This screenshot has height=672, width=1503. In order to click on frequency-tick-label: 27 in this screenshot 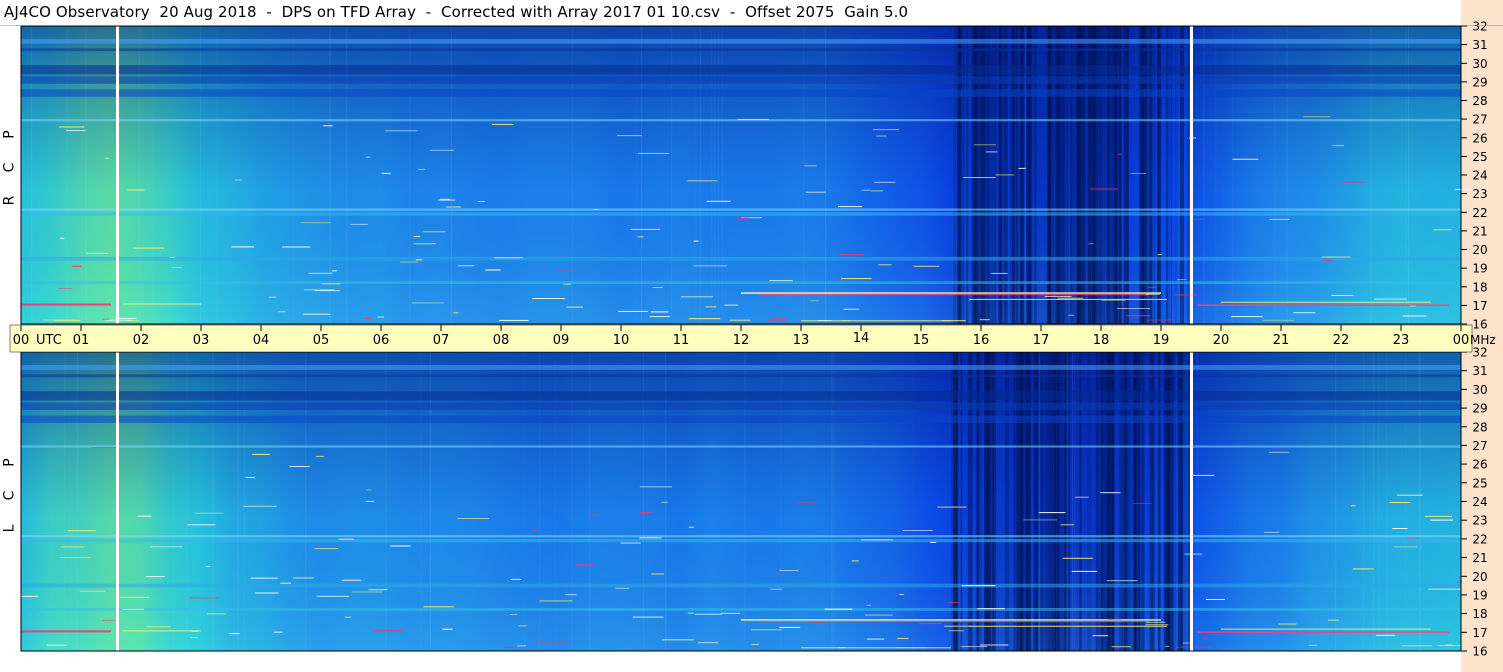, I will do `click(1479, 446)`.